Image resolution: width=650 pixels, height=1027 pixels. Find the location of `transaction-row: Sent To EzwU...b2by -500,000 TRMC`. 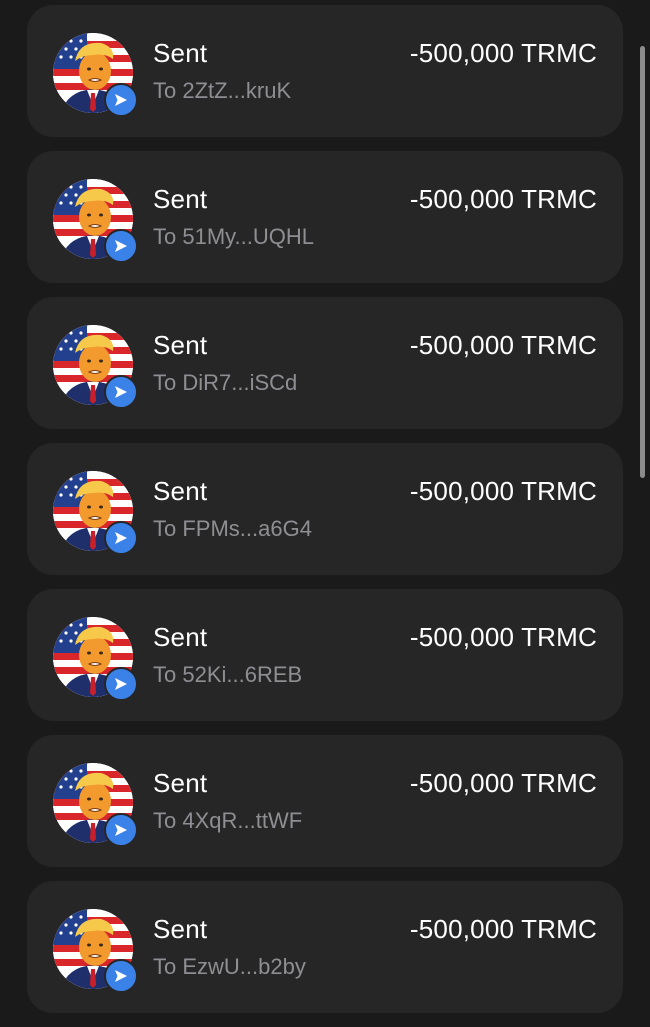

transaction-row: Sent To EzwU...b2by -500,000 TRMC is located at coordinates (325, 947).